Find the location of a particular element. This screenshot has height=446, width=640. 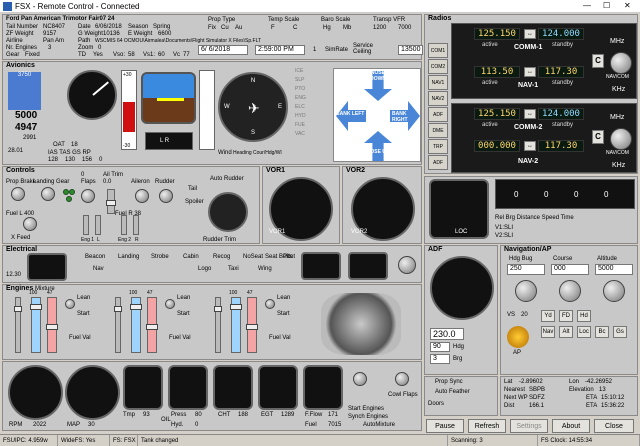

adf-small-1: 90 is located at coordinates (440, 347).